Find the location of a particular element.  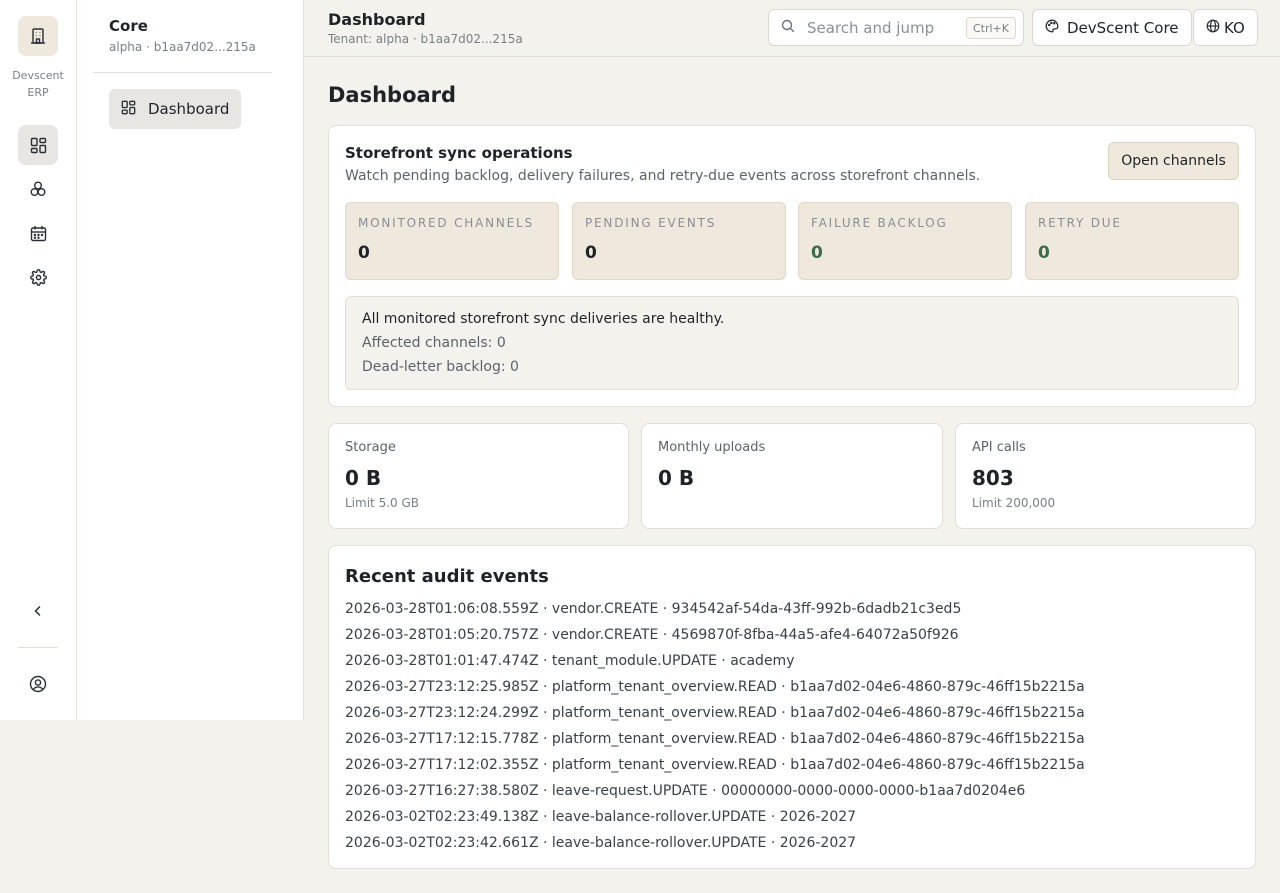

theme-label: DevScent Core is located at coordinates (1123, 27).